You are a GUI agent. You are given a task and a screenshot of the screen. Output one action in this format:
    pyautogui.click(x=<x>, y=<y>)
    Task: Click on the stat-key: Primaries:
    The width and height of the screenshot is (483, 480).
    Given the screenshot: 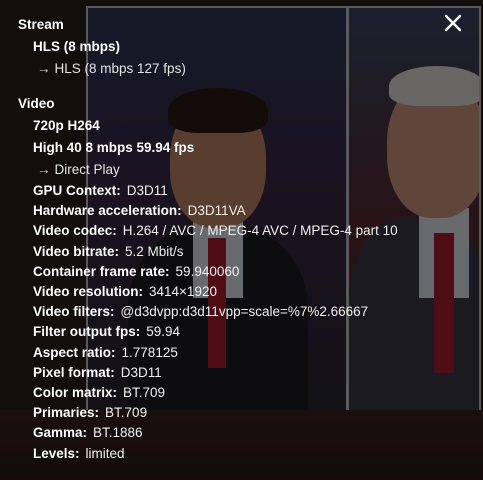 What is the action you would take?
    pyautogui.click(x=66, y=413)
    